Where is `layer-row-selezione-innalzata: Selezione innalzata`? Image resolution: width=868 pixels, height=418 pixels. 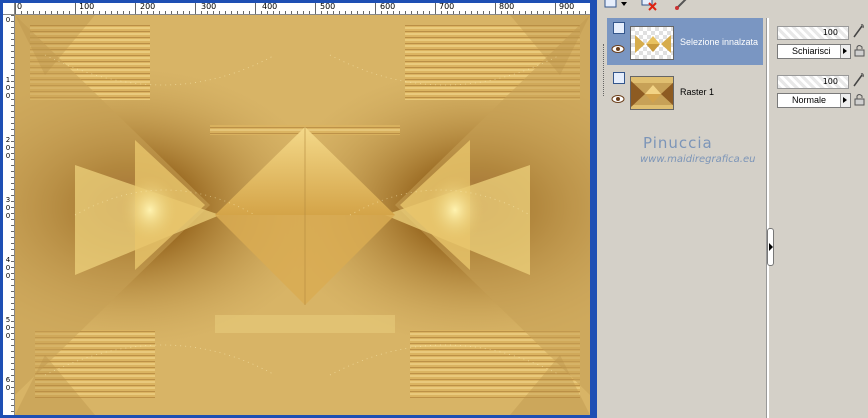 layer-row-selezione-innalzata: Selezione innalzata is located at coordinates (685, 41).